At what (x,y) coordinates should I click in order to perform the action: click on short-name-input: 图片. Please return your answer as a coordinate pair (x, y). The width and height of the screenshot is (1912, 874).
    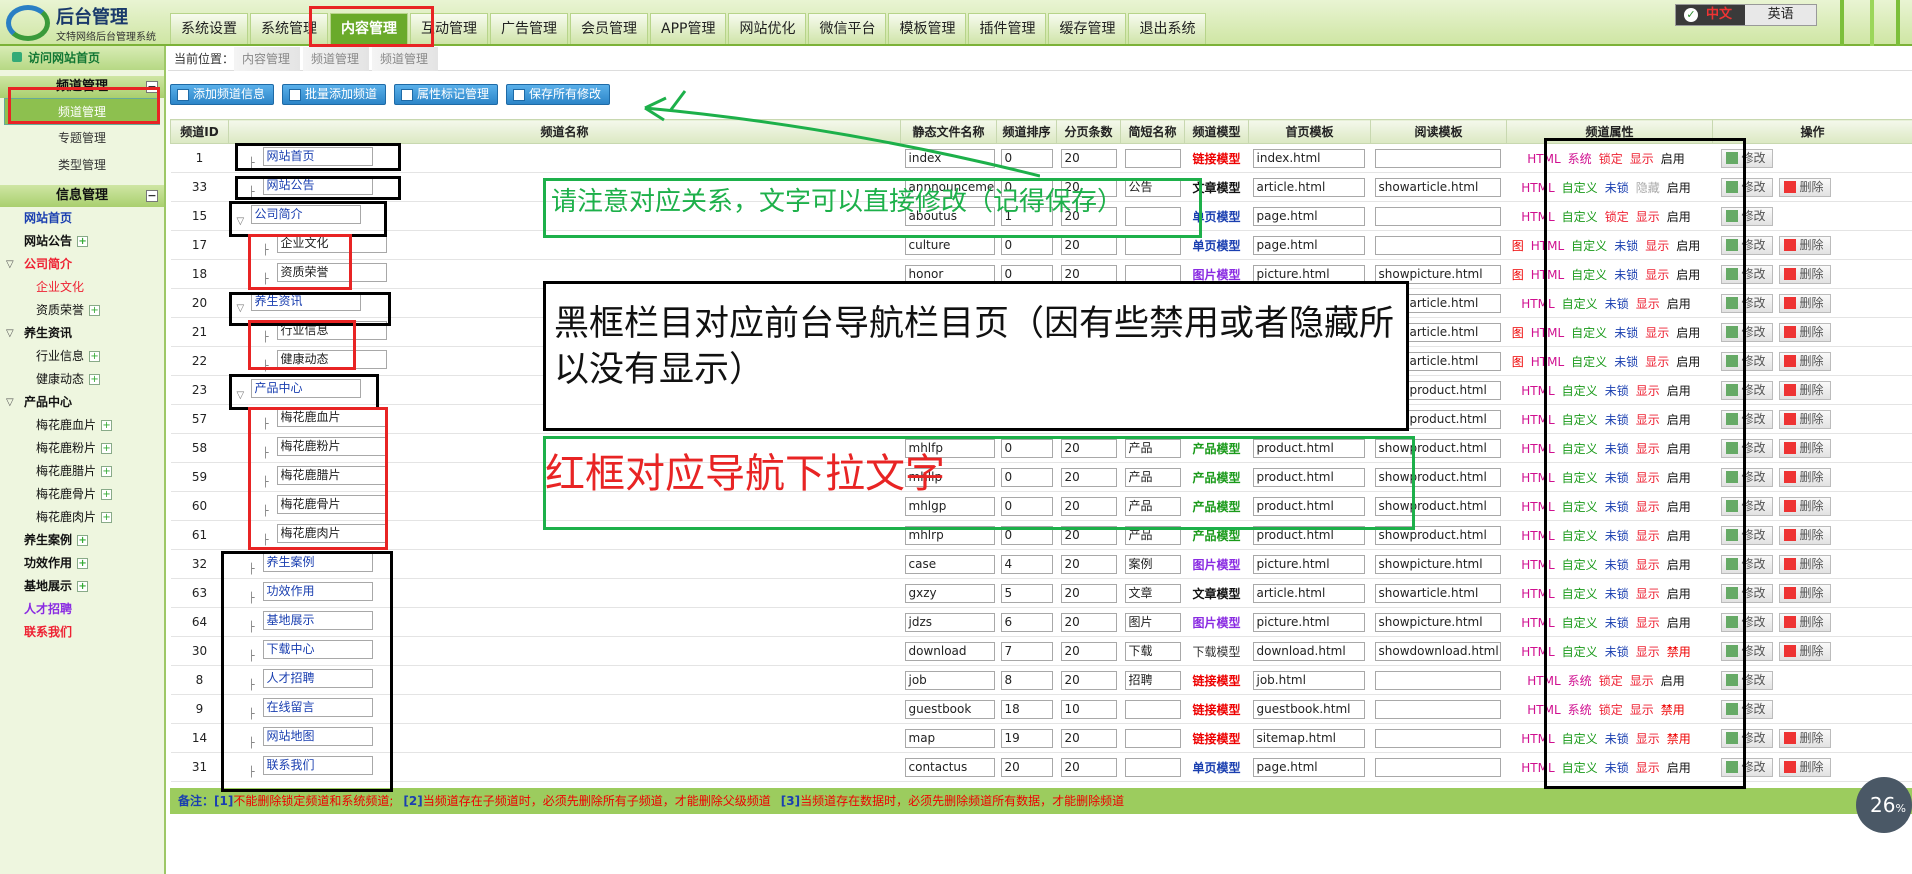
    Looking at the image, I should click on (1152, 622).